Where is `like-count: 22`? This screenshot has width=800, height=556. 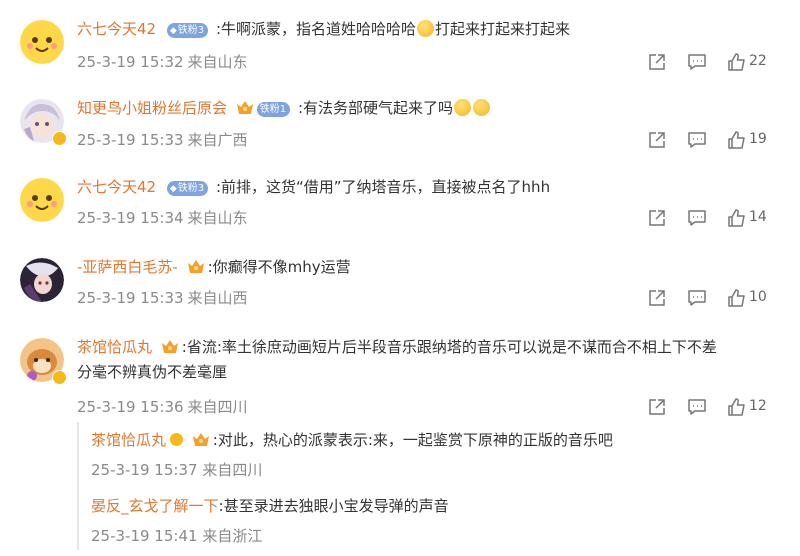 like-count: 22 is located at coordinates (758, 61).